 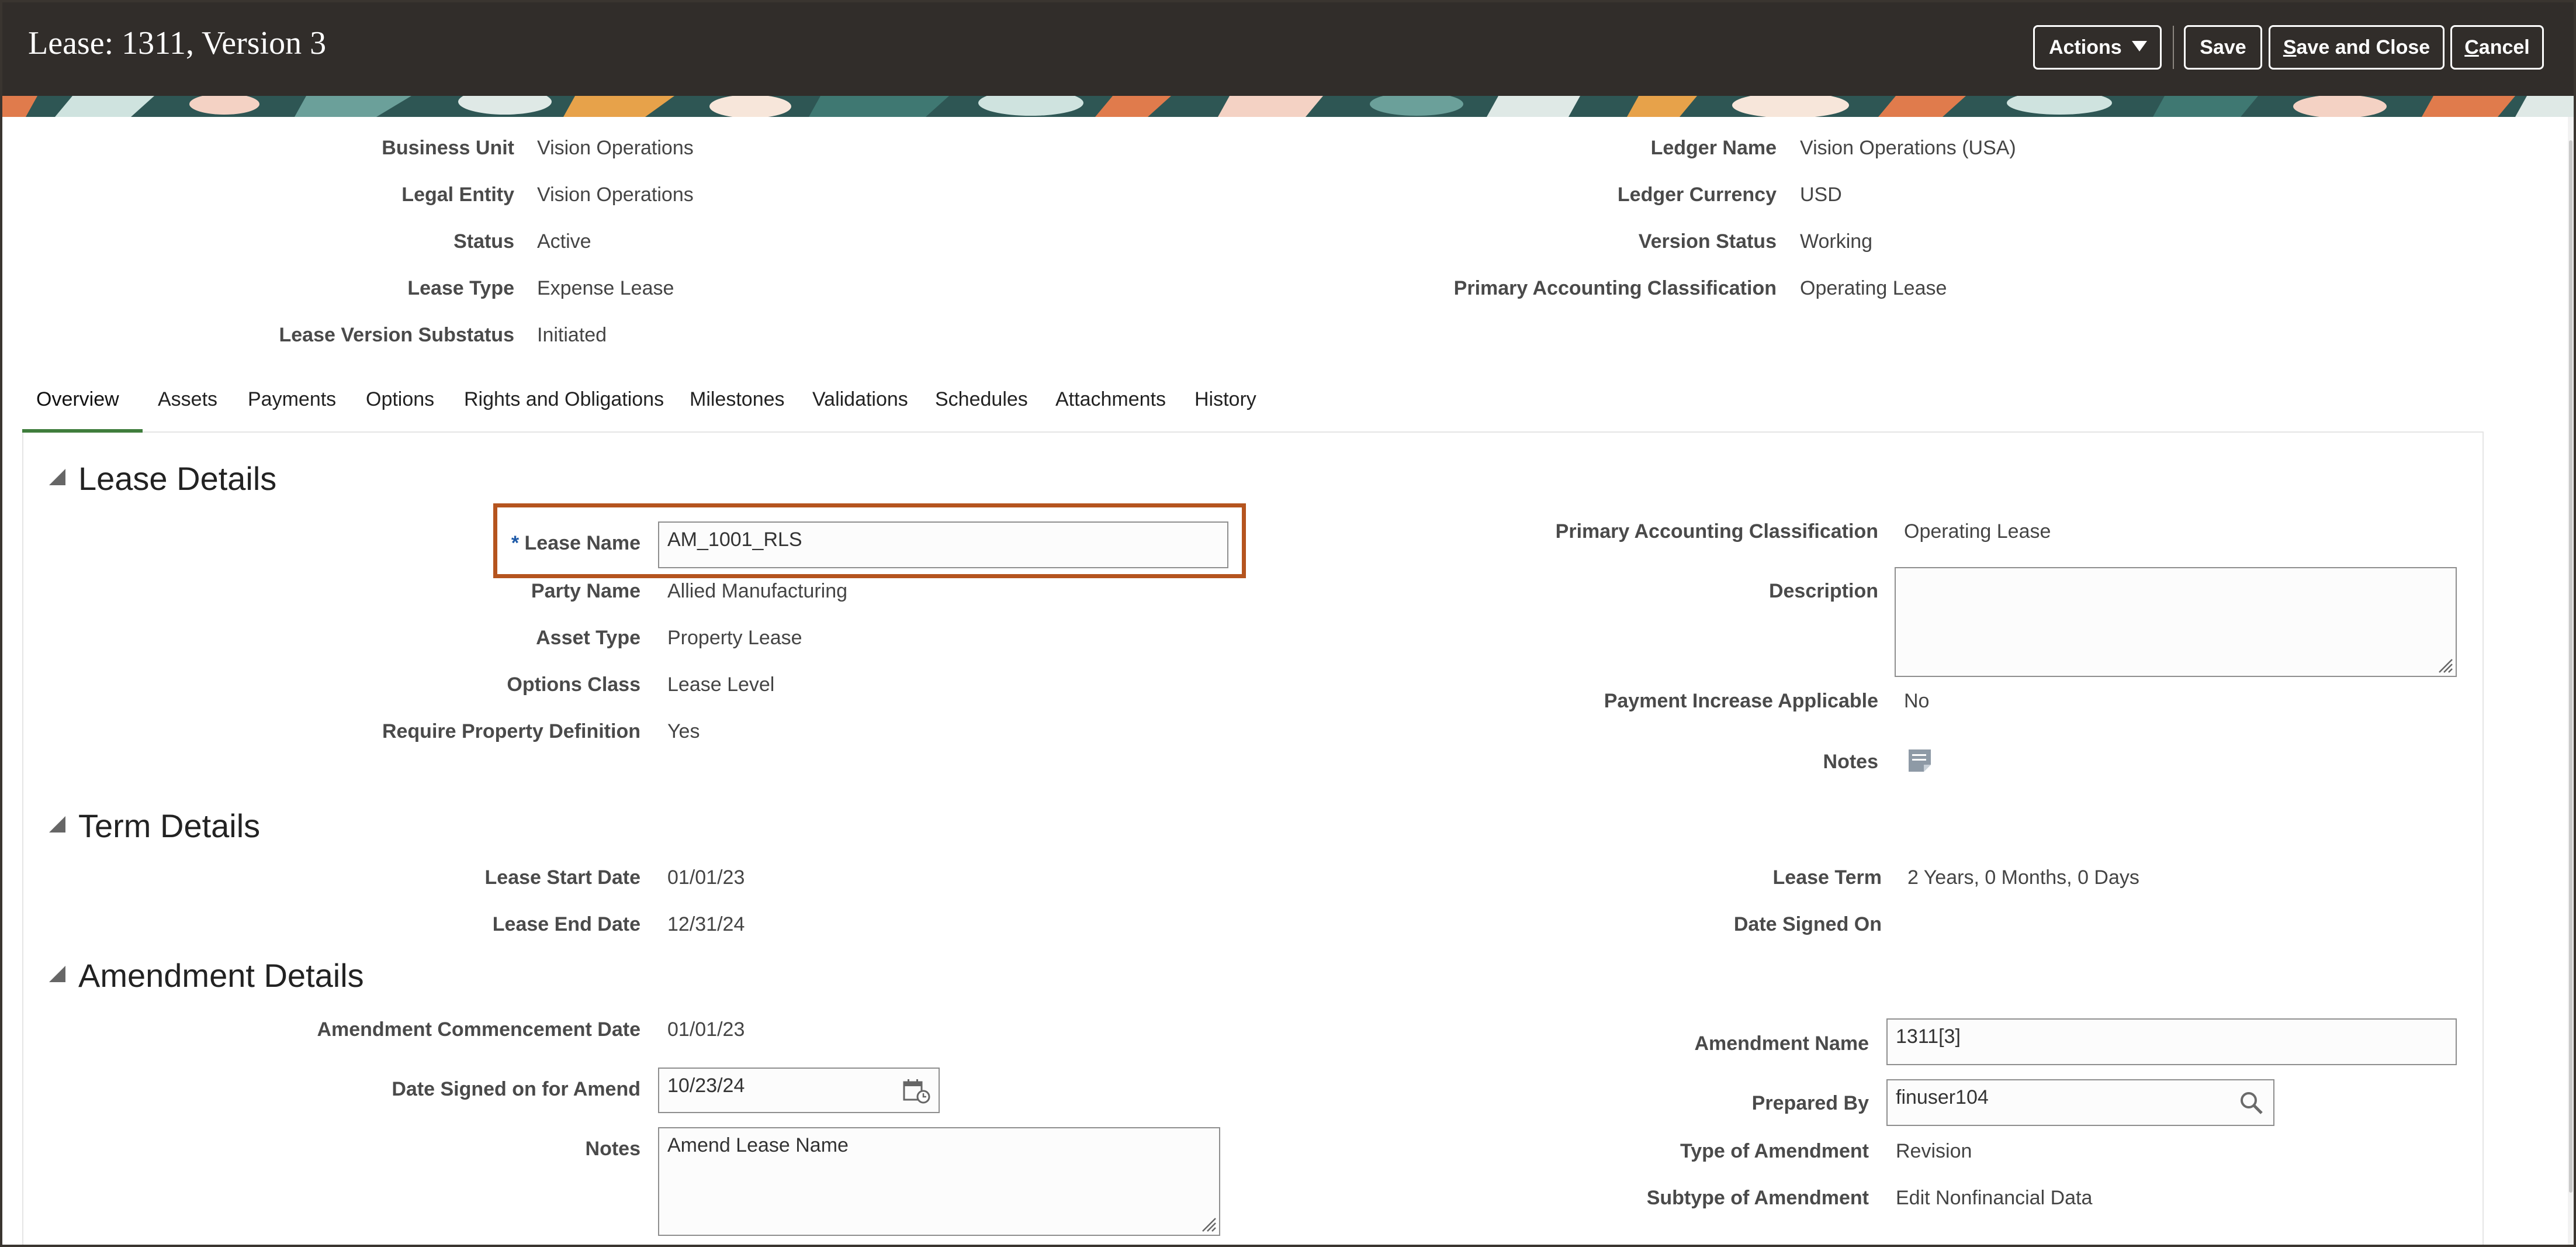 What do you see at coordinates (2497, 47) in the screenshot?
I see `cancel-button: Cancel` at bounding box center [2497, 47].